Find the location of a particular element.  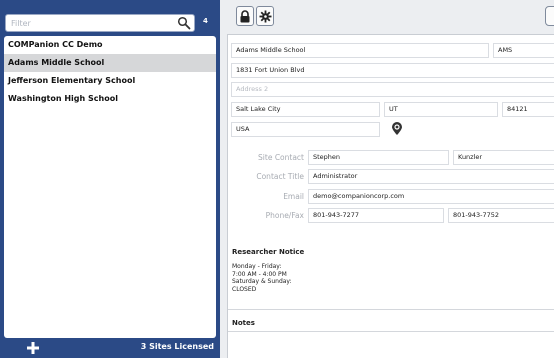

sites-licensed-label: 3 Sites Licensed is located at coordinates (177, 346).